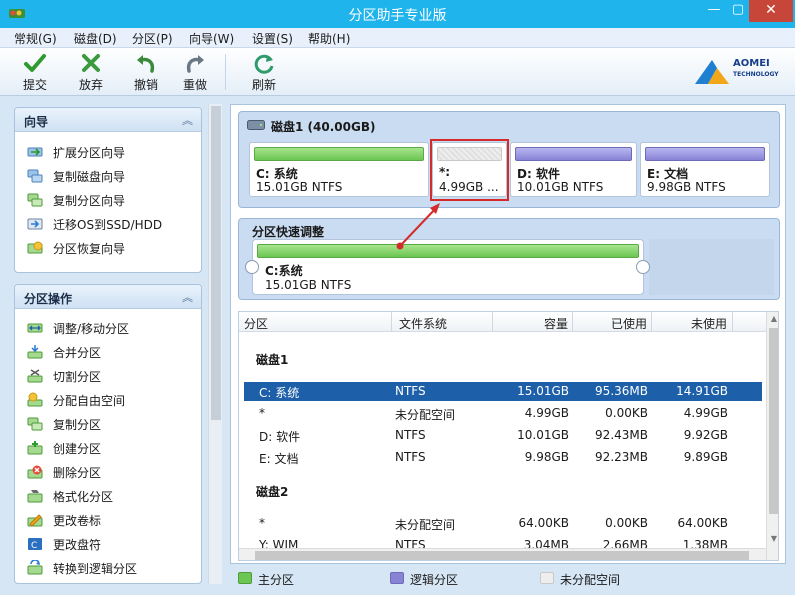 The image size is (795, 595). Describe the element at coordinates (423, 323) in the screenshot. I see `col-filesystem: 文件系统` at that location.